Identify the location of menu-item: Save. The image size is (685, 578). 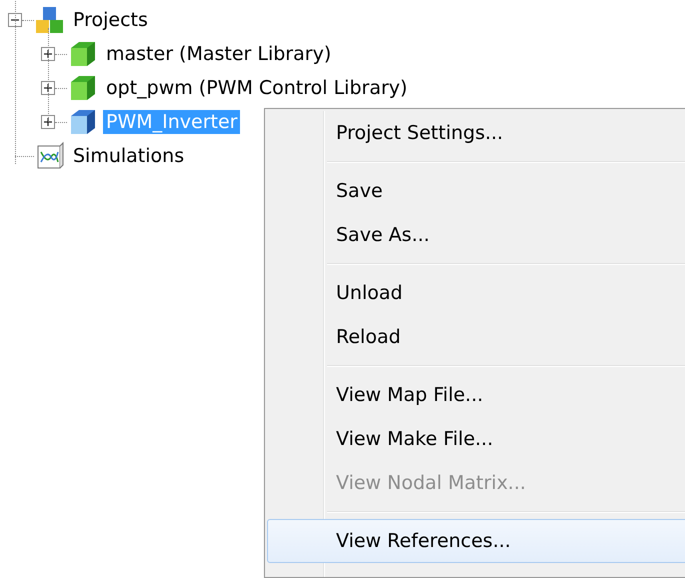
(476, 191).